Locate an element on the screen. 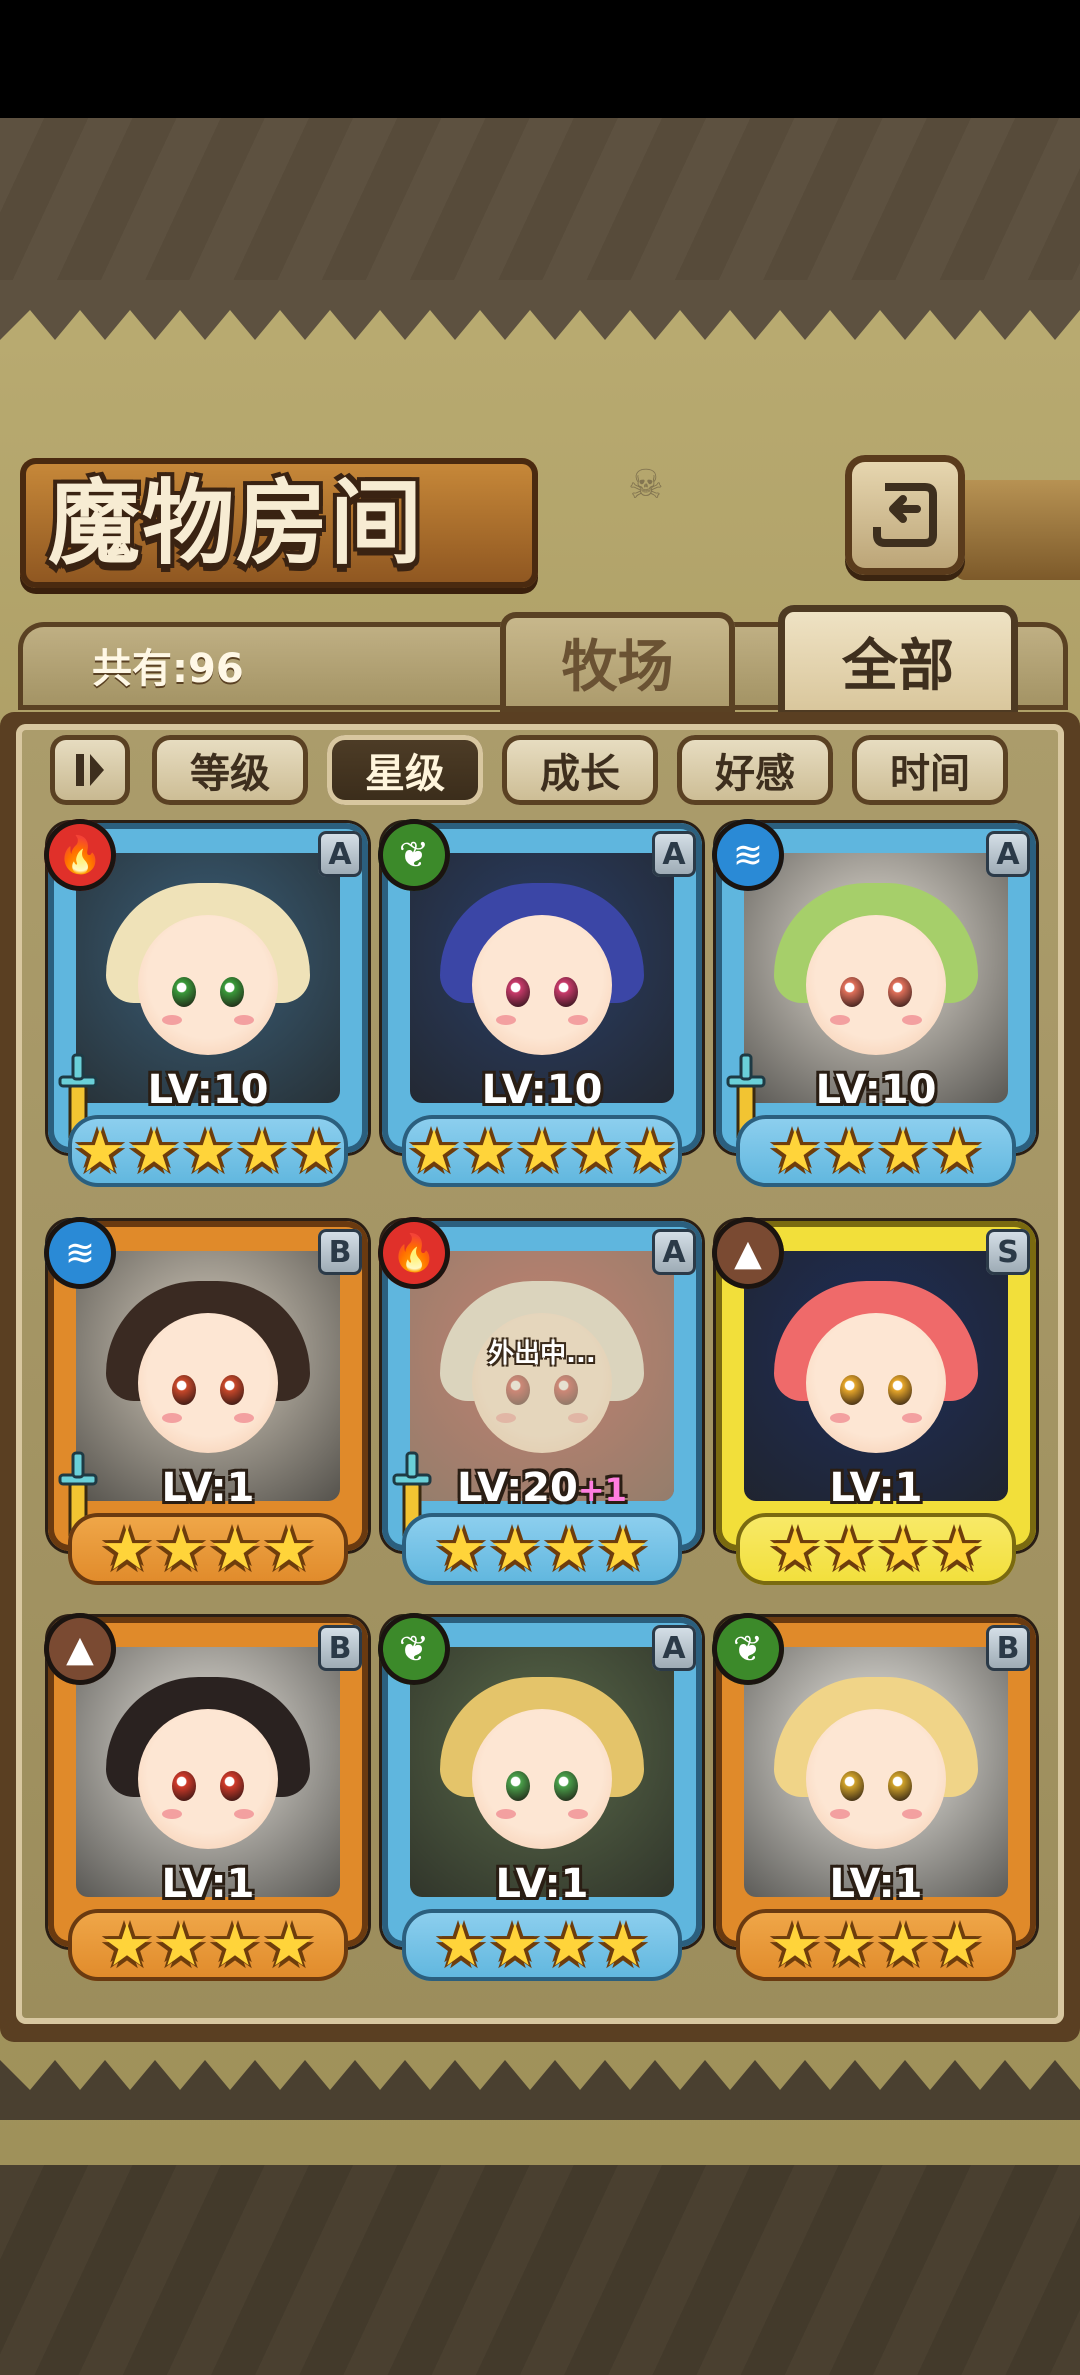  monster-card: ❦ A LV:1 ★ ★ ★ ★ is located at coordinates (540, 1800).